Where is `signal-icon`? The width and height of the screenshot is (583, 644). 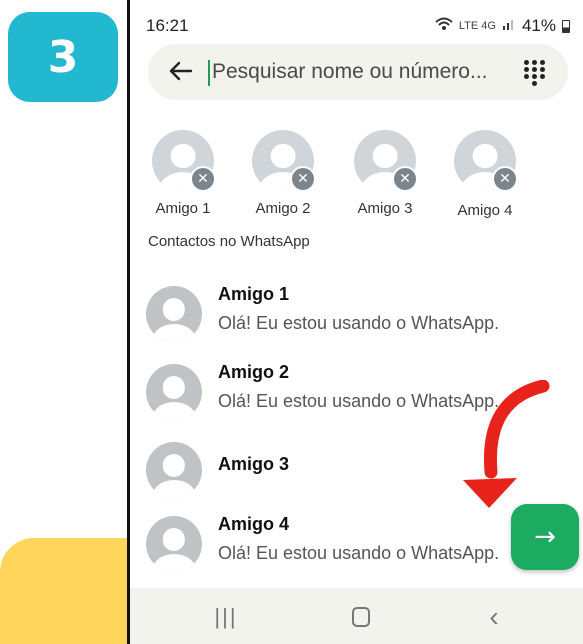
signal-icon is located at coordinates (509, 26).